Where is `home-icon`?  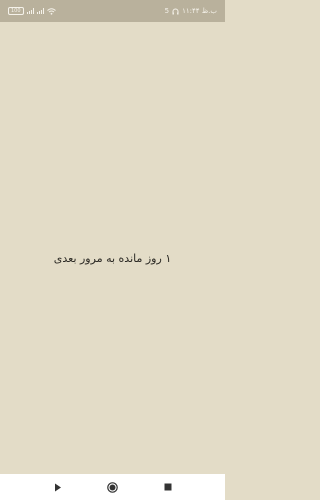
home-icon is located at coordinates (112, 487).